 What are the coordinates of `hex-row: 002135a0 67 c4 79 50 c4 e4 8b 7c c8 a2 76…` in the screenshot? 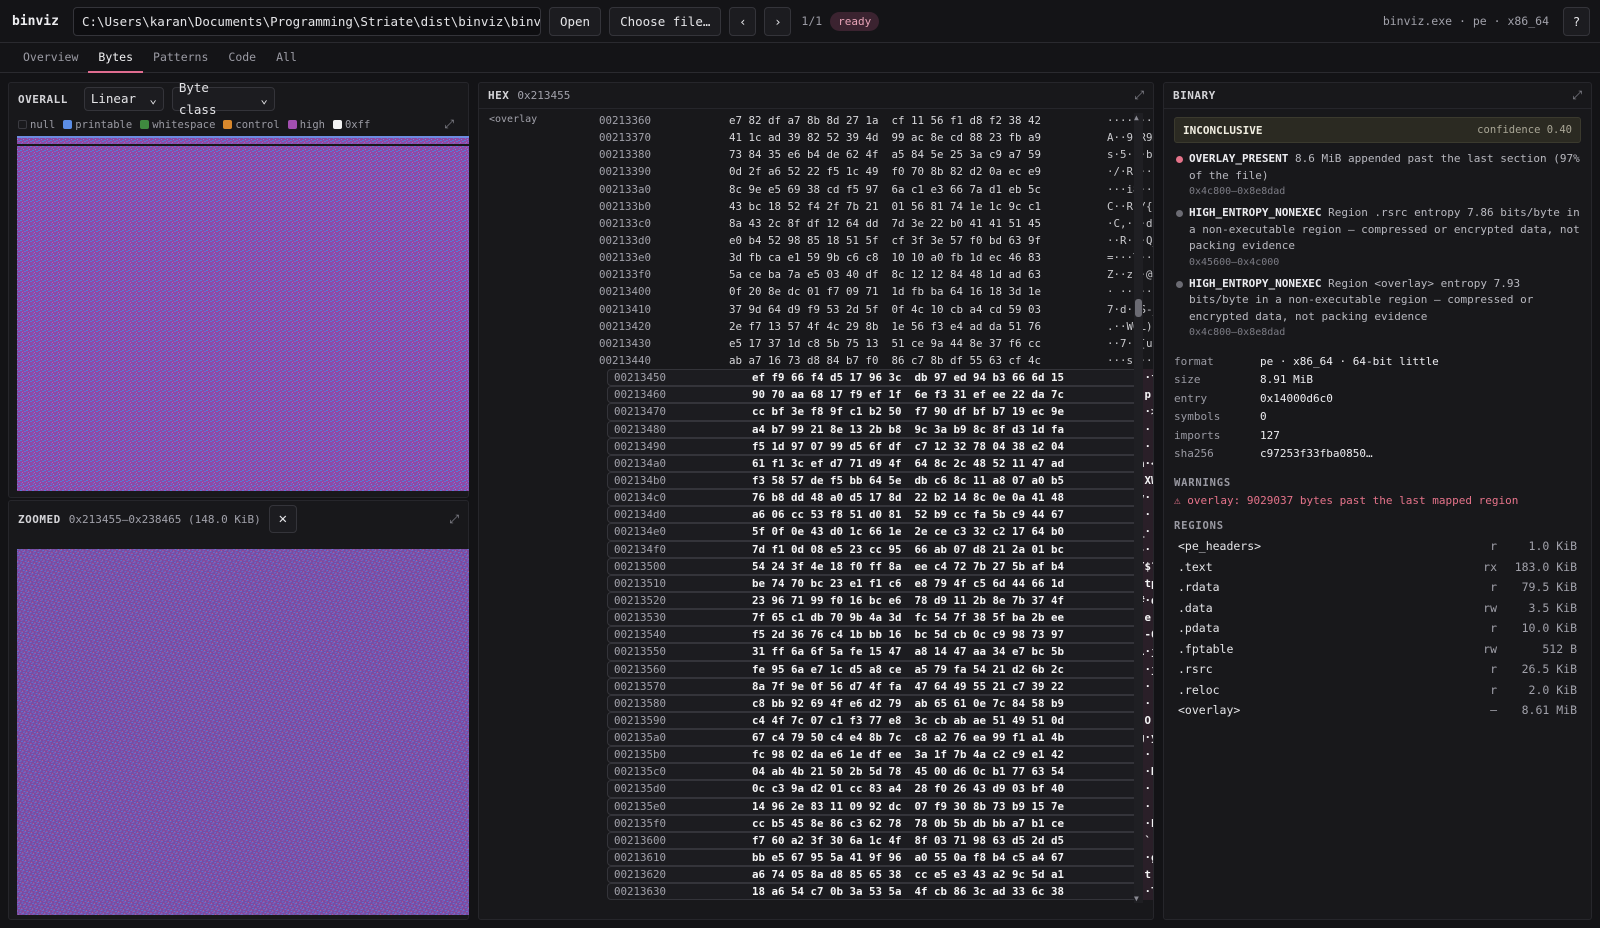 It's located at (880, 738).